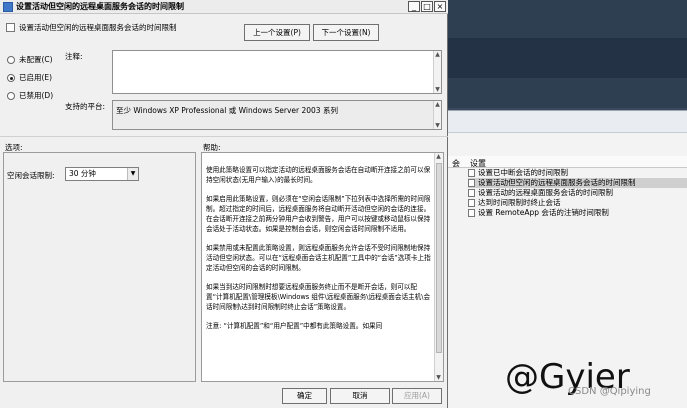 This screenshot has width=687, height=408. What do you see at coordinates (224, 136) in the screenshot?
I see `section-divider` at bounding box center [224, 136].